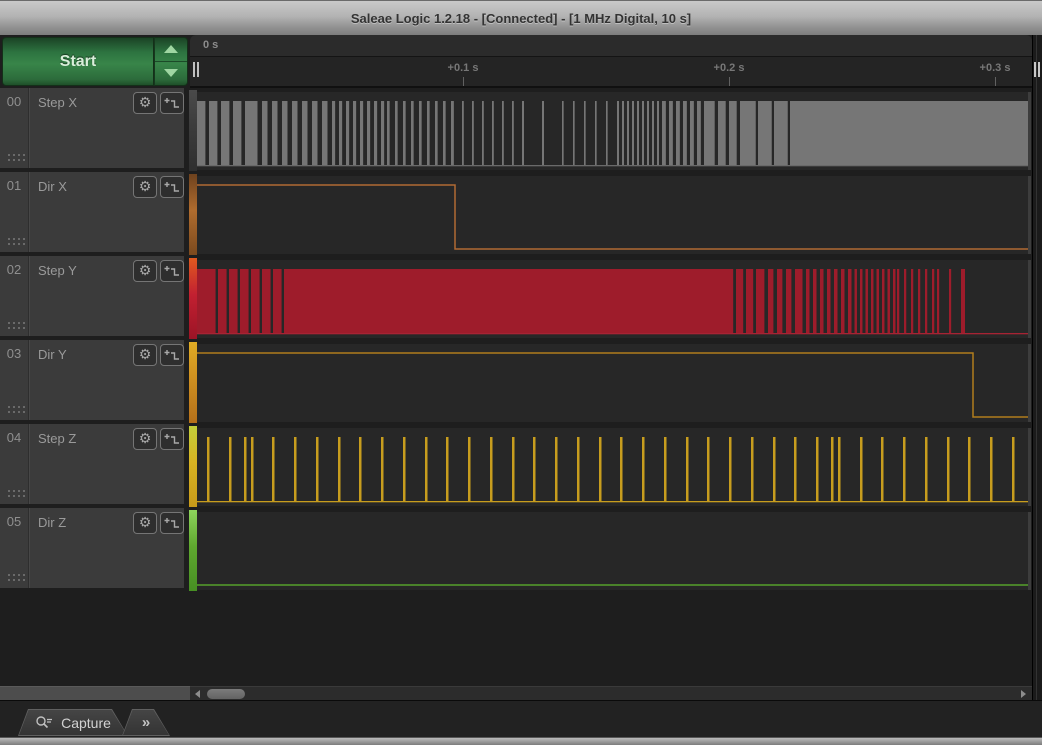 This screenshot has height=745, width=1042. I want to click on tab-more-chevrons: », so click(146, 722).